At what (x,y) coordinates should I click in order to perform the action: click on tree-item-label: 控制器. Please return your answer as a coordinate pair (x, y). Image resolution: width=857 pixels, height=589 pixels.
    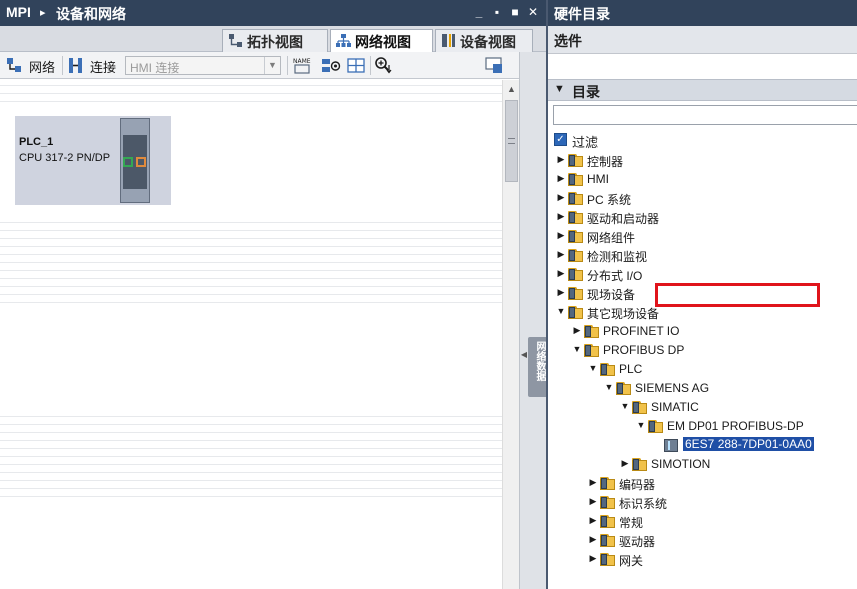
    Looking at the image, I should click on (605, 162).